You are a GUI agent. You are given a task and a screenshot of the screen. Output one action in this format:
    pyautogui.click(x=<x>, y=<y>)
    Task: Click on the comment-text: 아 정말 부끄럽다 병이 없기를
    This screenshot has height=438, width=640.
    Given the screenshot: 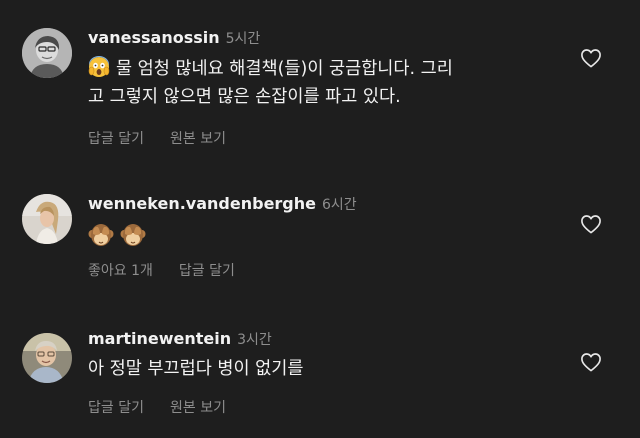 What is the action you would take?
    pyautogui.click(x=329, y=369)
    